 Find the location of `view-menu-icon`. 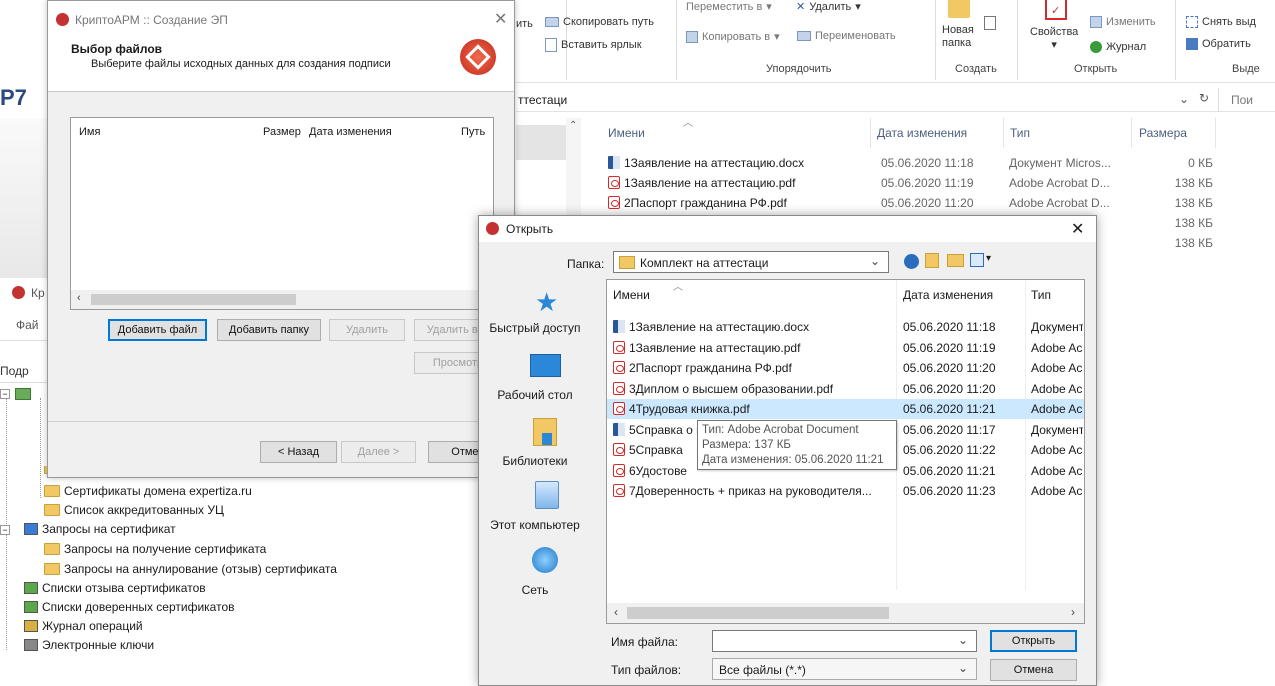

view-menu-icon is located at coordinates (977, 260).